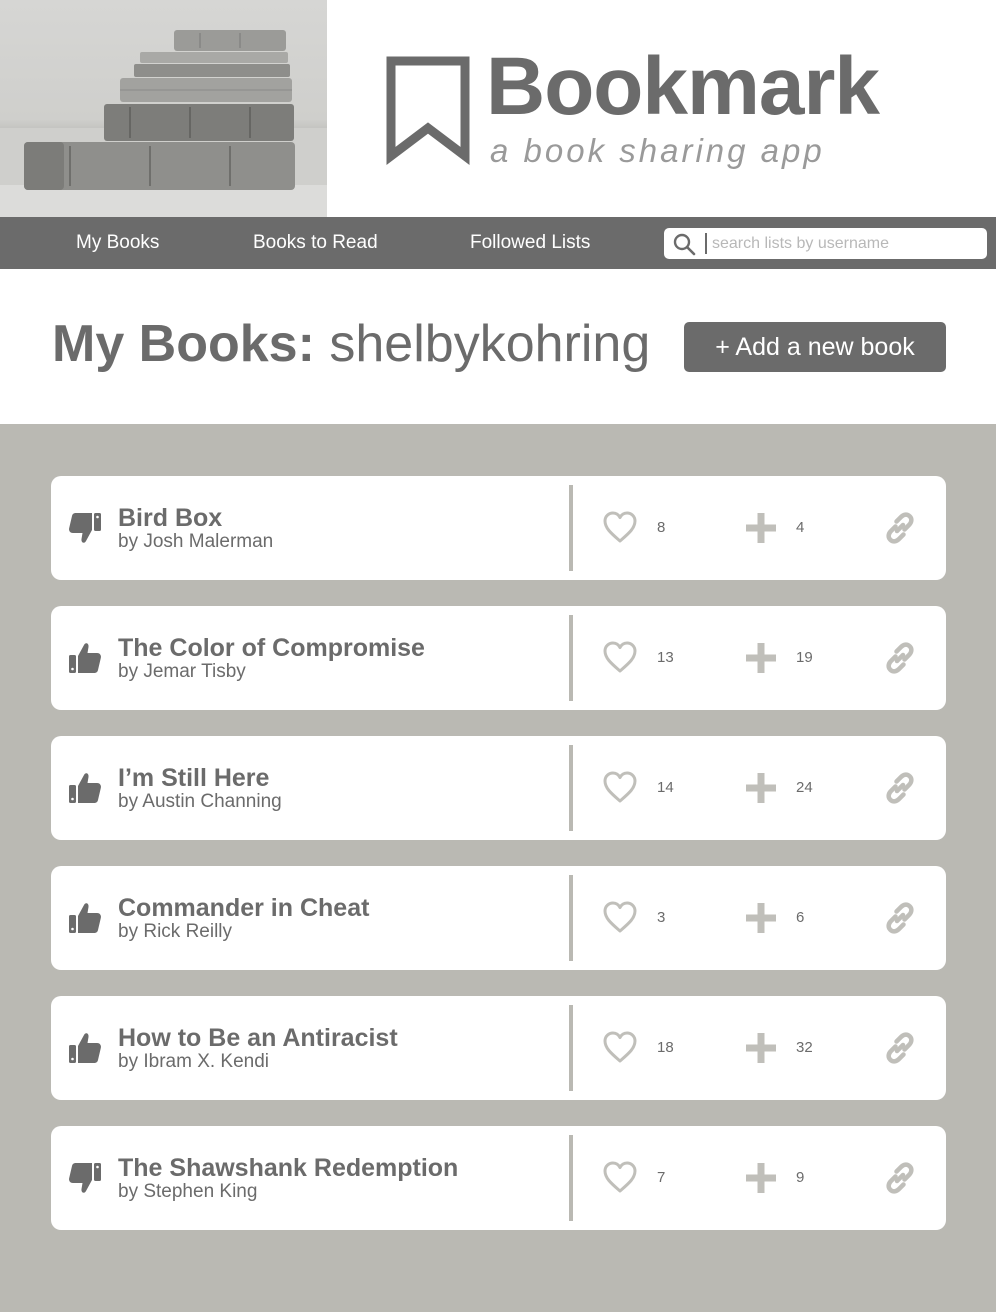 This screenshot has height=1312, width=996. Describe the element at coordinates (490, 344) in the screenshot. I see `page-title-username: shelbykohring` at that location.